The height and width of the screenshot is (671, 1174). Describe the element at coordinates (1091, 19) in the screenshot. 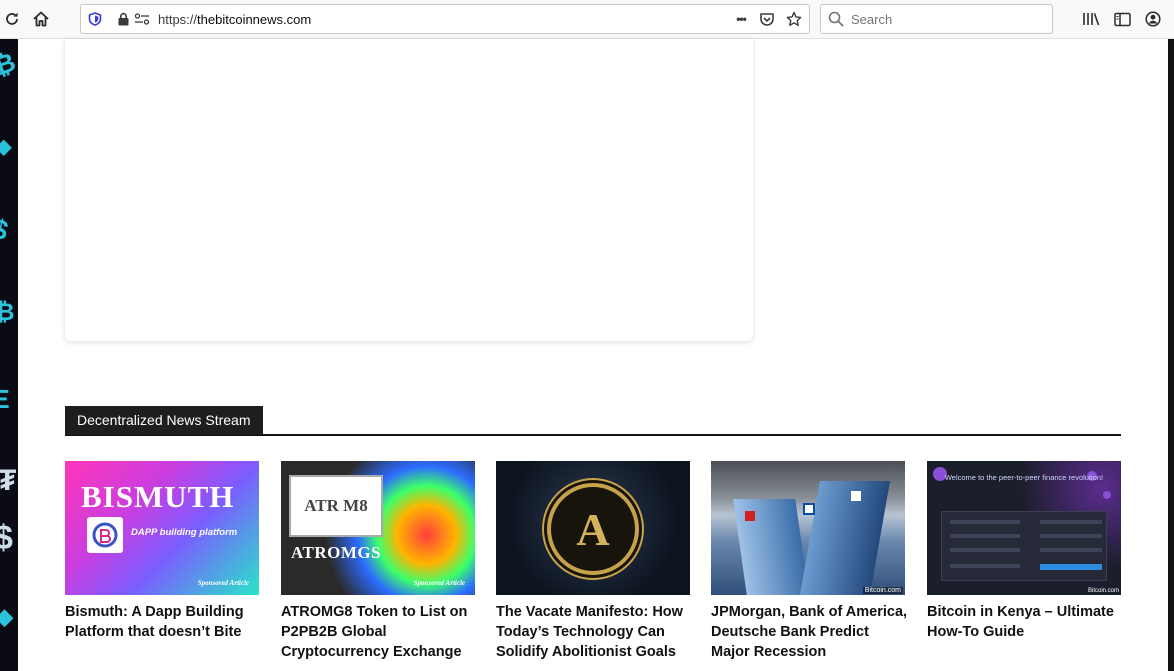

I see `library-icon` at that location.